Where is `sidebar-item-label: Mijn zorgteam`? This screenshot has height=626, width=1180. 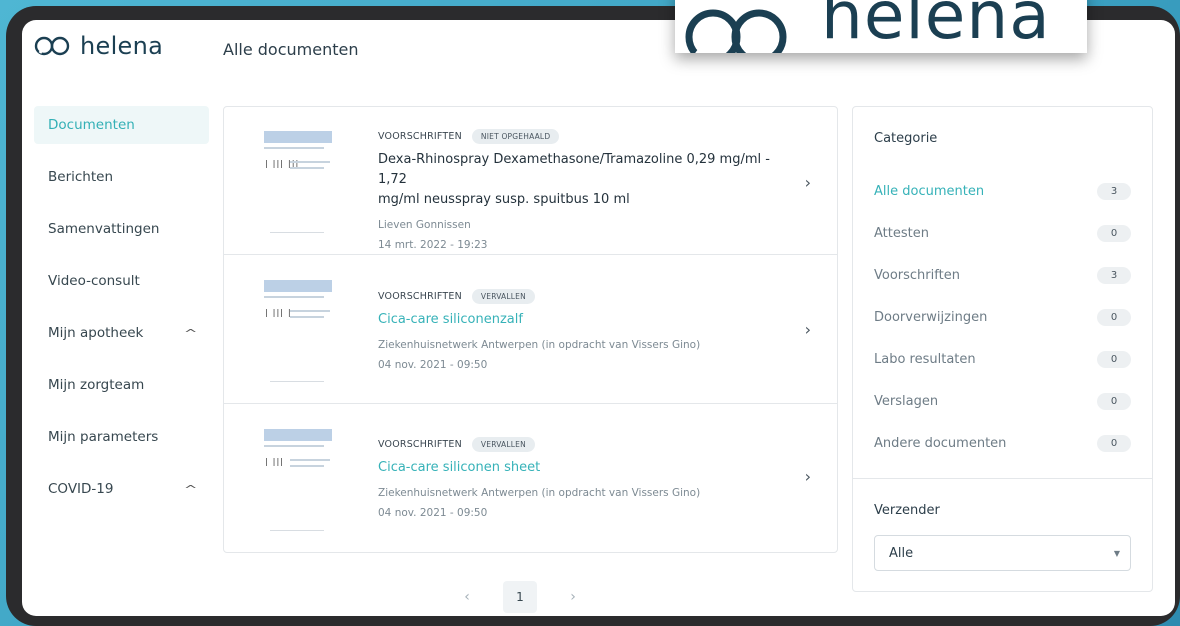 sidebar-item-label: Mijn zorgteam is located at coordinates (96, 385).